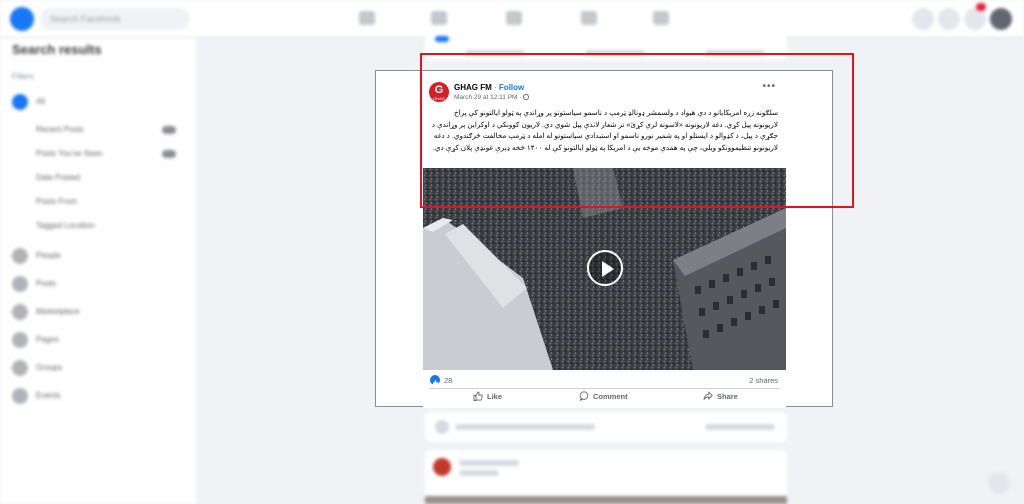 The width and height of the screenshot is (1024, 504). What do you see at coordinates (20, 368) in the screenshot?
I see `groups-filter-icon` at bounding box center [20, 368].